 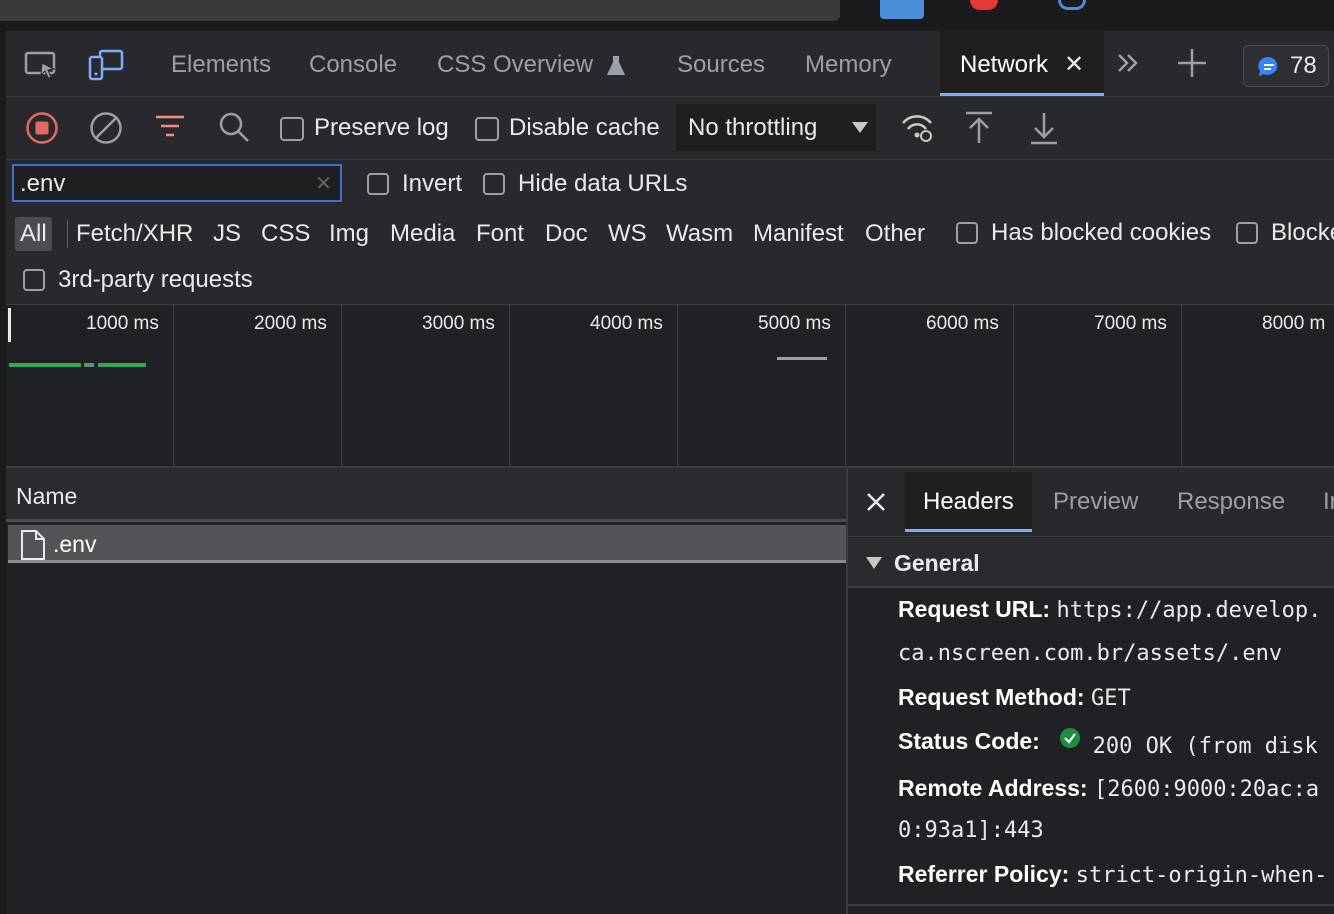 What do you see at coordinates (67, 234) in the screenshot?
I see `filter-separator` at bounding box center [67, 234].